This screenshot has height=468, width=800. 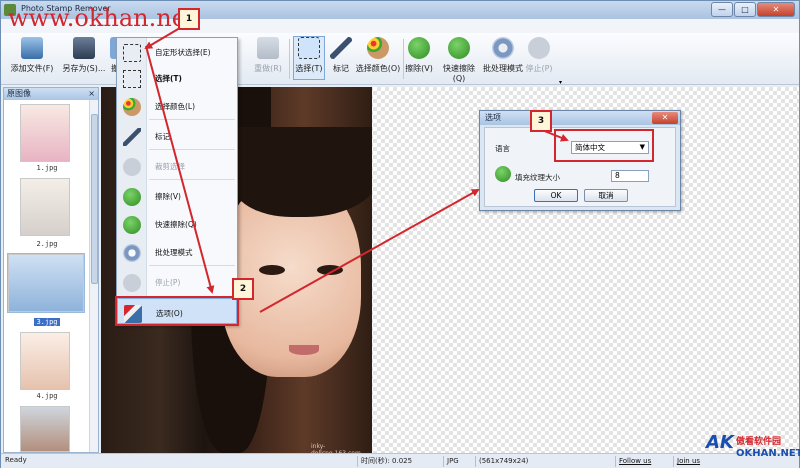 What do you see at coordinates (309, 48) in the screenshot?
I see `select-rect-icon` at bounding box center [309, 48].